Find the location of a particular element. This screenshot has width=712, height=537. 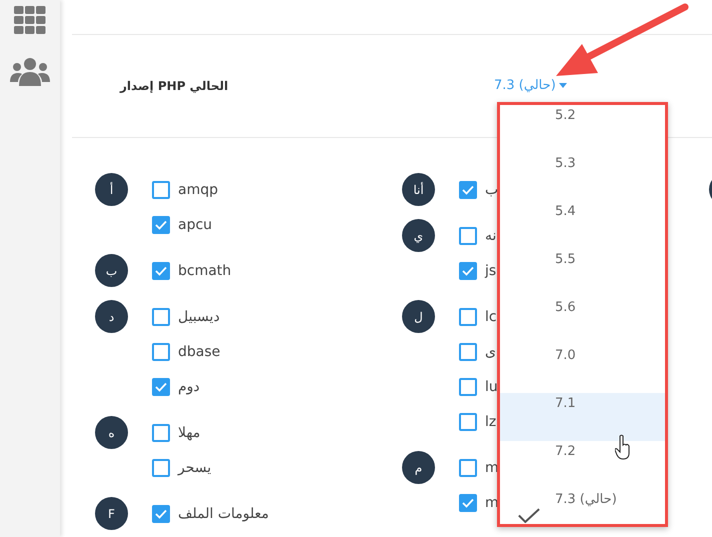

version-option: 5.2 is located at coordinates (582, 129).